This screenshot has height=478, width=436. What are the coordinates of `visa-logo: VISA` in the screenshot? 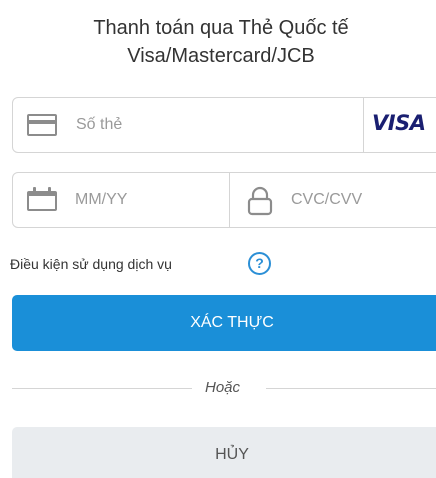 It's located at (399, 123).